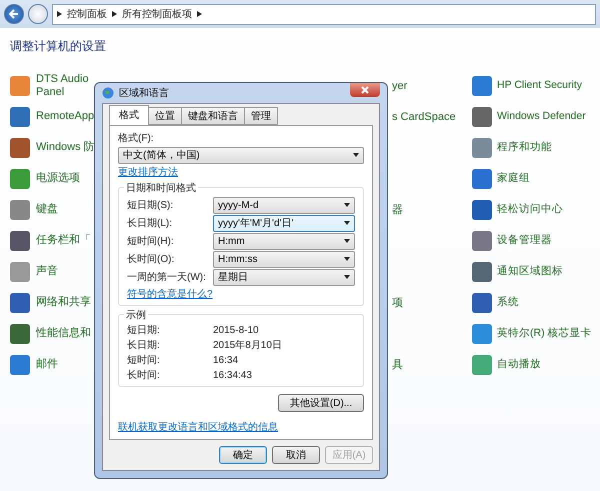 Image resolution: width=600 pixels, height=491 pixels. Describe the element at coordinates (165, 116) in the screenshot. I see `tab: 位置` at that location.